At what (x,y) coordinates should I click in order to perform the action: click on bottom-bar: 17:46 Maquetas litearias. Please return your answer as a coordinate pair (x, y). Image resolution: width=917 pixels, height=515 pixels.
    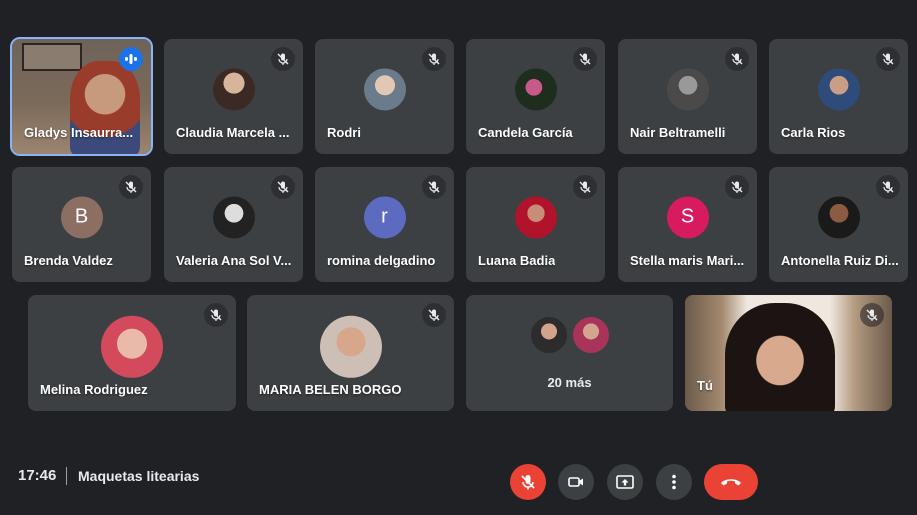
    Looking at the image, I should click on (458, 480).